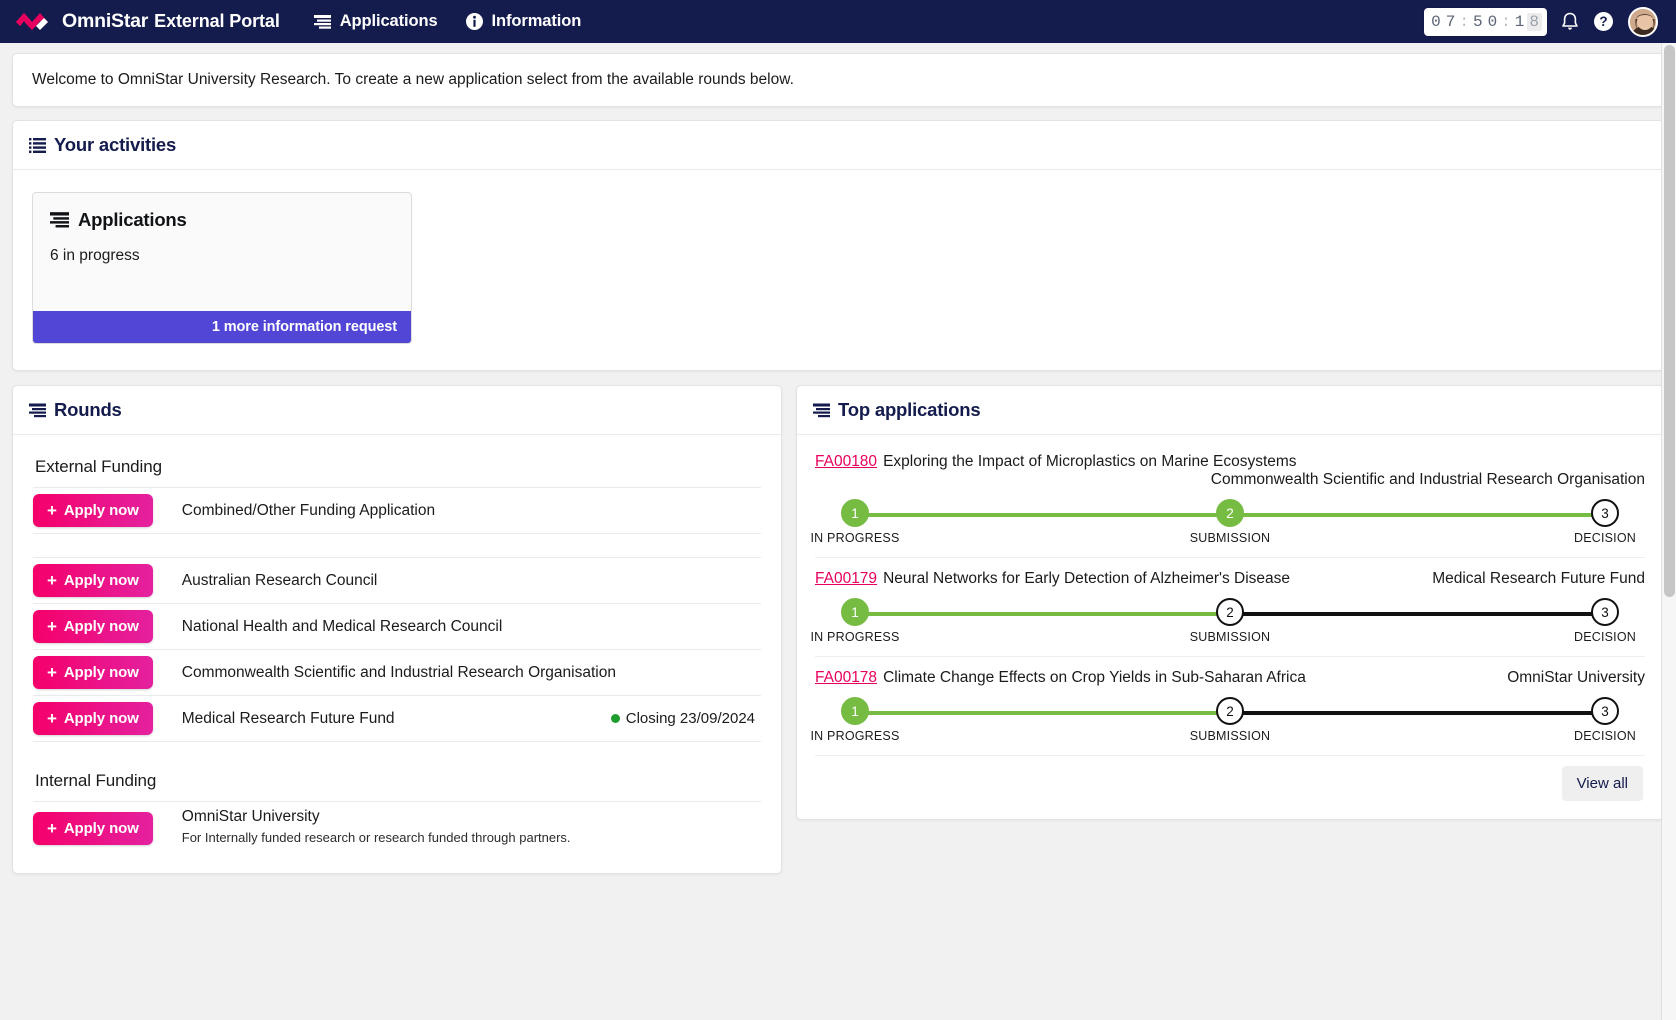 The width and height of the screenshot is (1676, 1020). What do you see at coordinates (909, 409) in the screenshot?
I see `top-applications-title: Top applications` at bounding box center [909, 409].